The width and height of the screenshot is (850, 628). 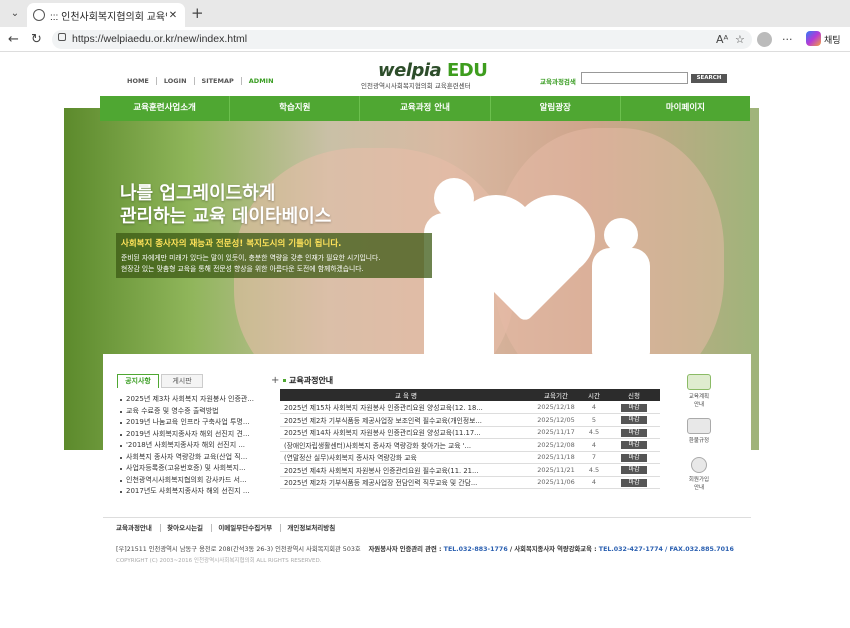 I want to click on footer-link-directions: 찾아오시는길, so click(x=185, y=528).